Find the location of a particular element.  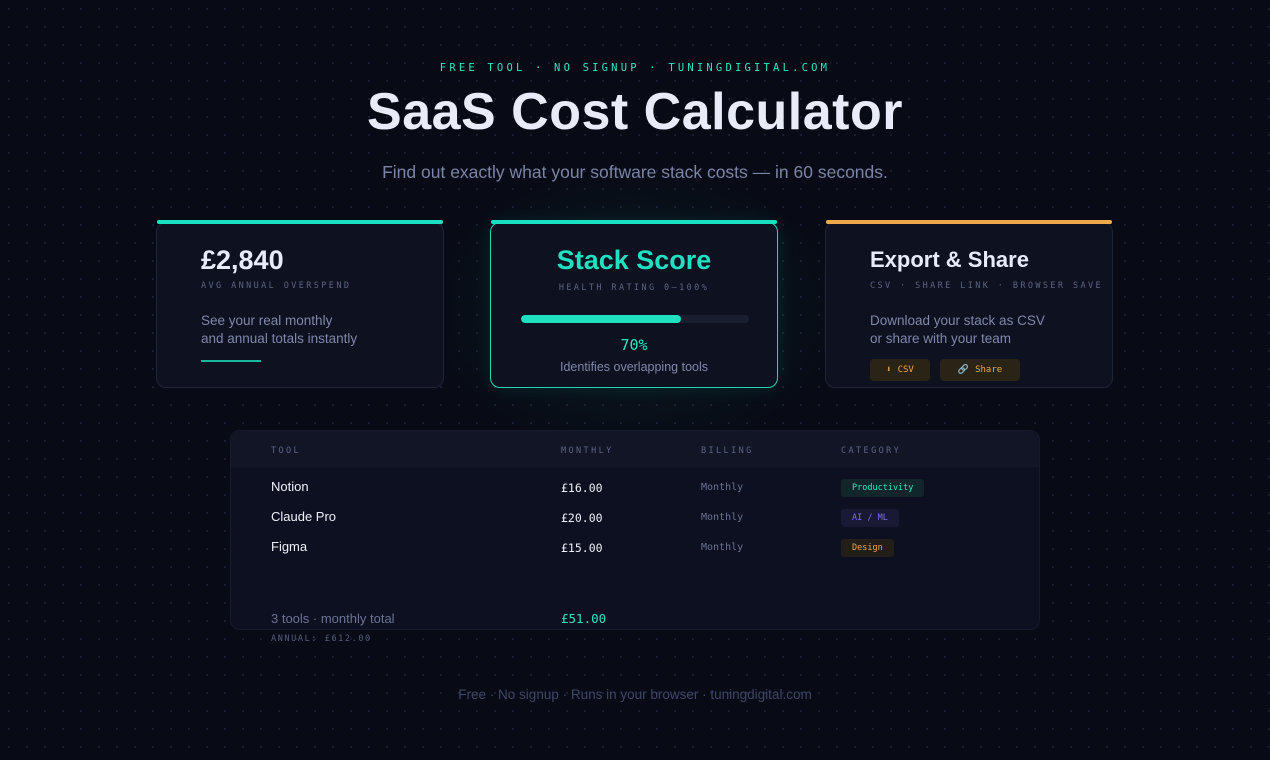

table-row: Figma £15.00 Monthly Design is located at coordinates (635, 547).